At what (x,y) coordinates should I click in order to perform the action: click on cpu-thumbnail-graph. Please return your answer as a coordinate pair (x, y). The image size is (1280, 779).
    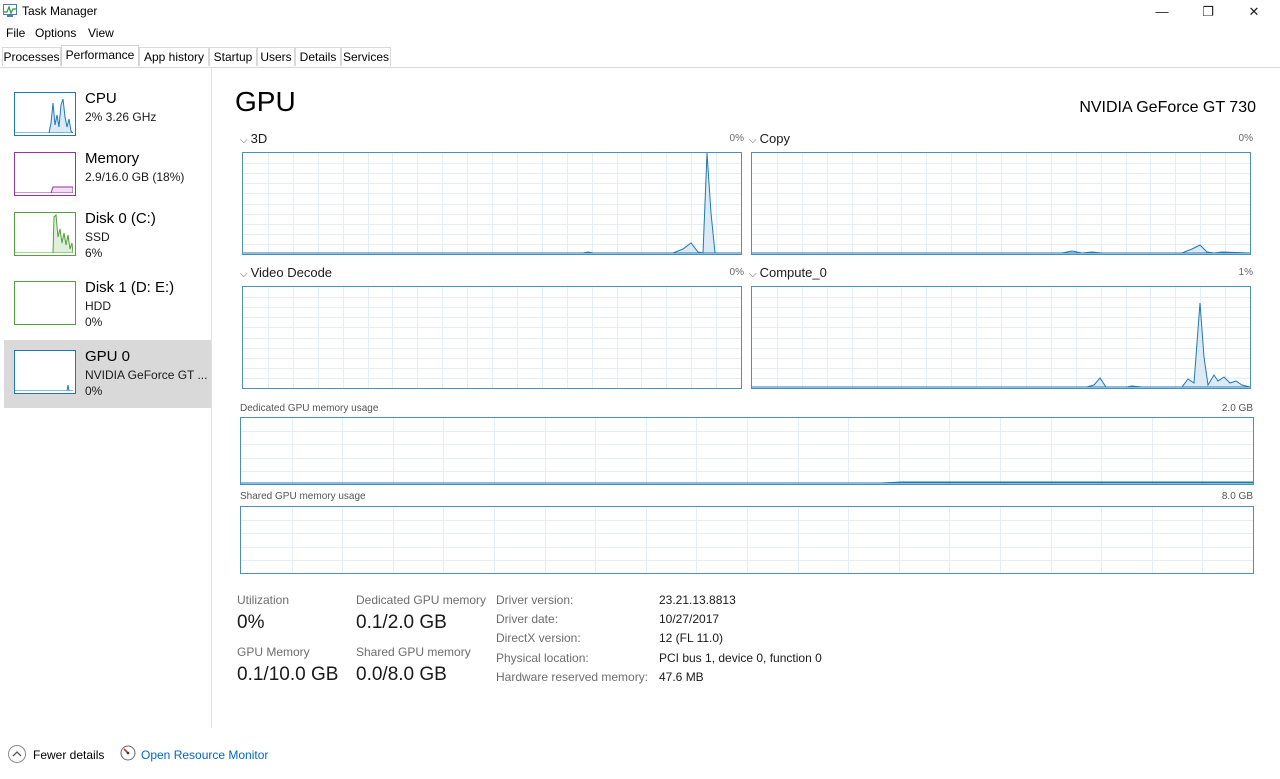
    Looking at the image, I should click on (45, 114).